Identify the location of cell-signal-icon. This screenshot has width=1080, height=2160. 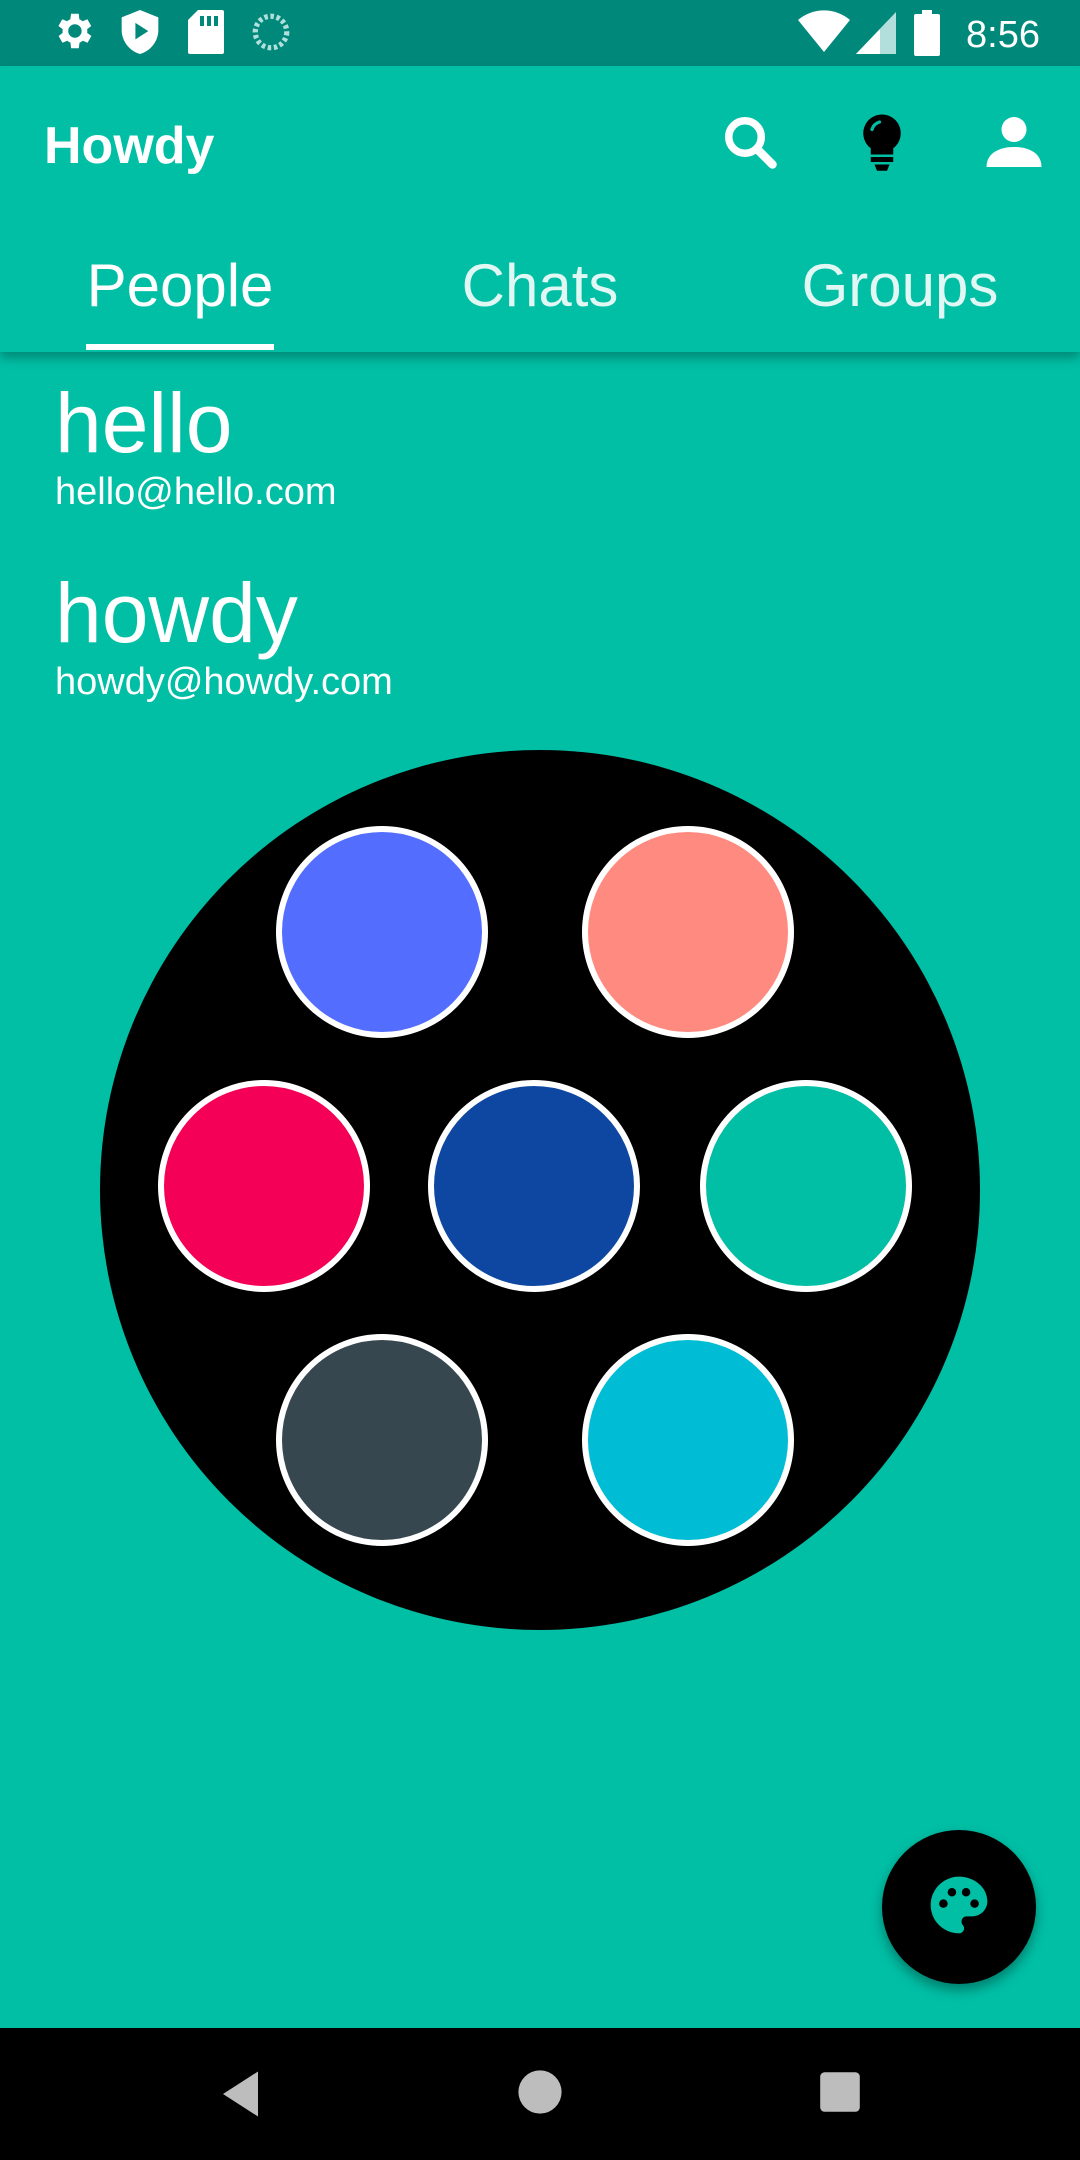
(876, 35).